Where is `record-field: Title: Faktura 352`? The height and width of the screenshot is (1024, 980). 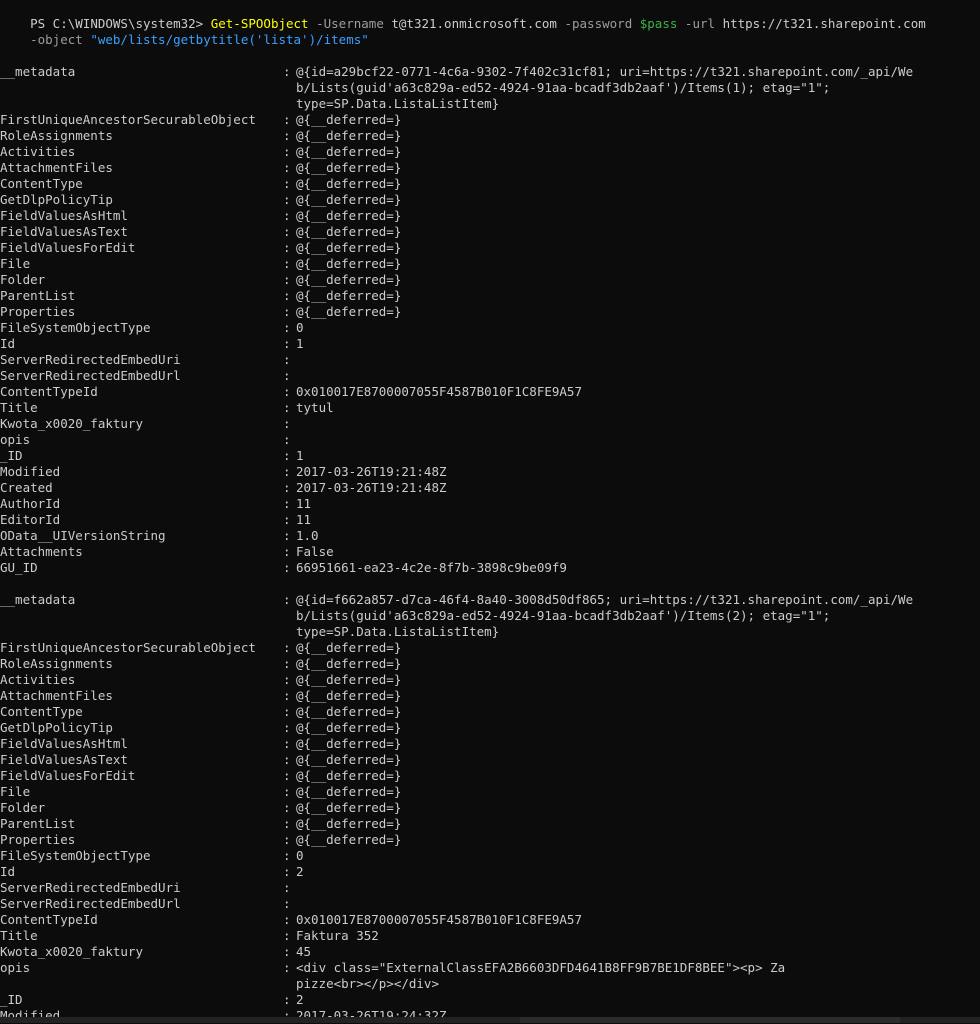 record-field: Title: Faktura 352 is located at coordinates (189, 936).